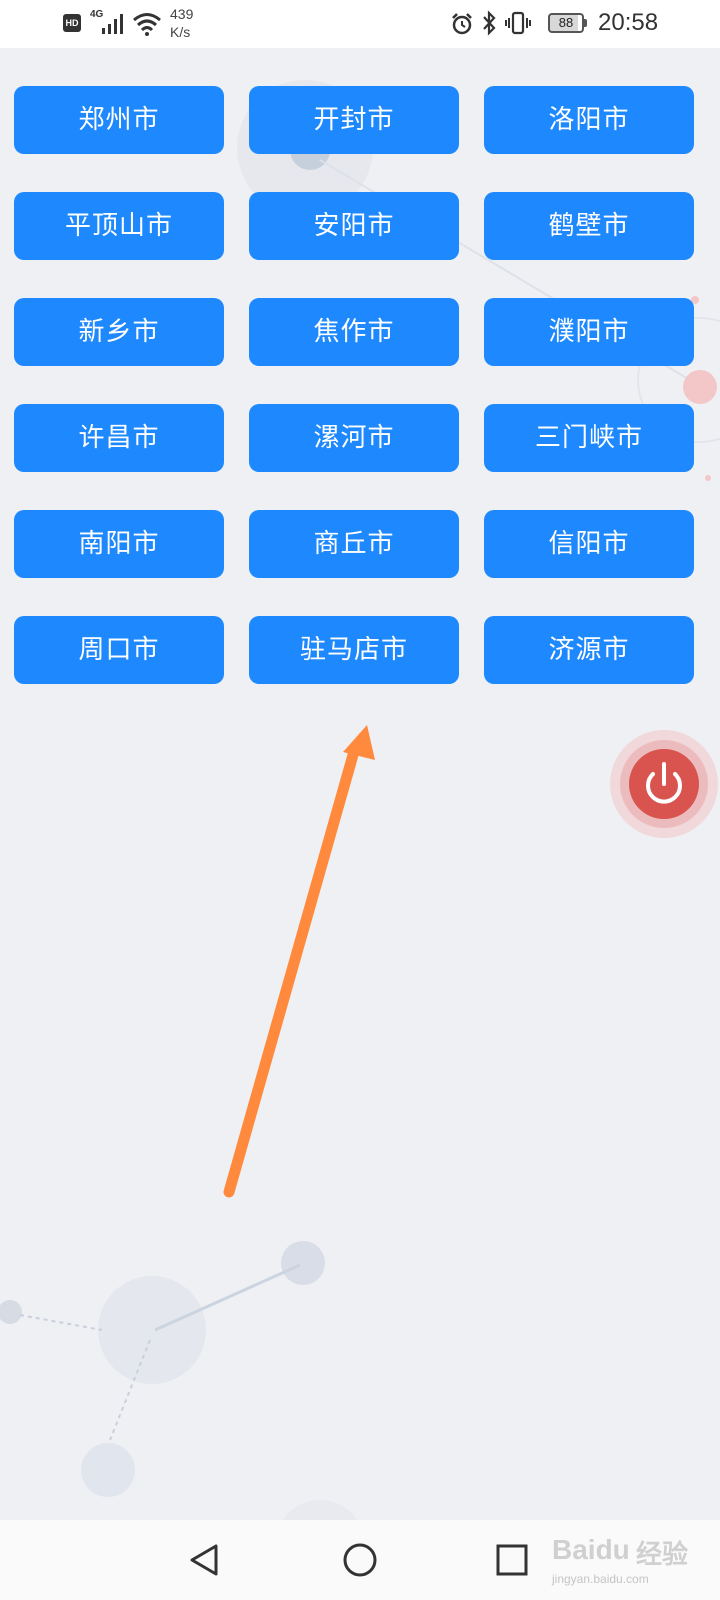  I want to click on city-button: 商丘市, so click(354, 544).